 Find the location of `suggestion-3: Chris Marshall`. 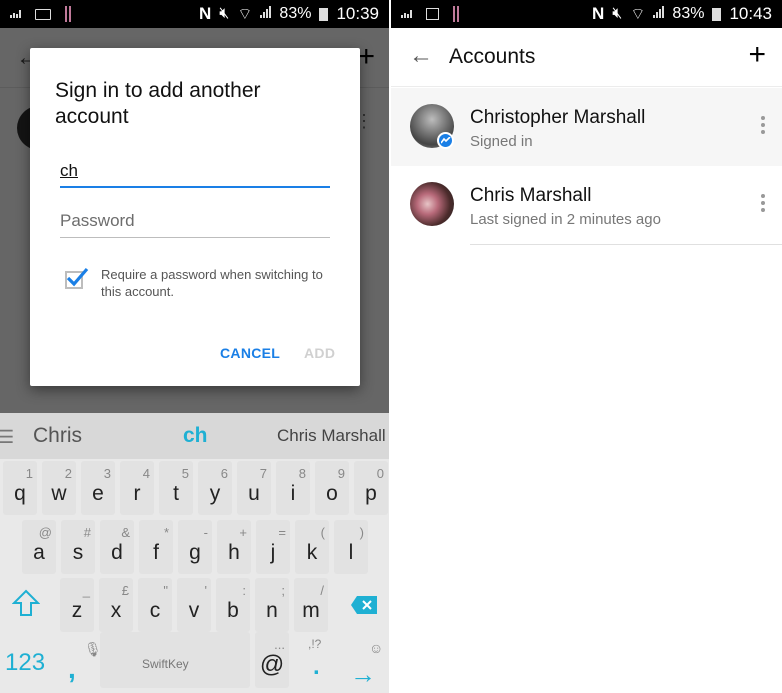

suggestion-3: Chris Marshall is located at coordinates (331, 436).